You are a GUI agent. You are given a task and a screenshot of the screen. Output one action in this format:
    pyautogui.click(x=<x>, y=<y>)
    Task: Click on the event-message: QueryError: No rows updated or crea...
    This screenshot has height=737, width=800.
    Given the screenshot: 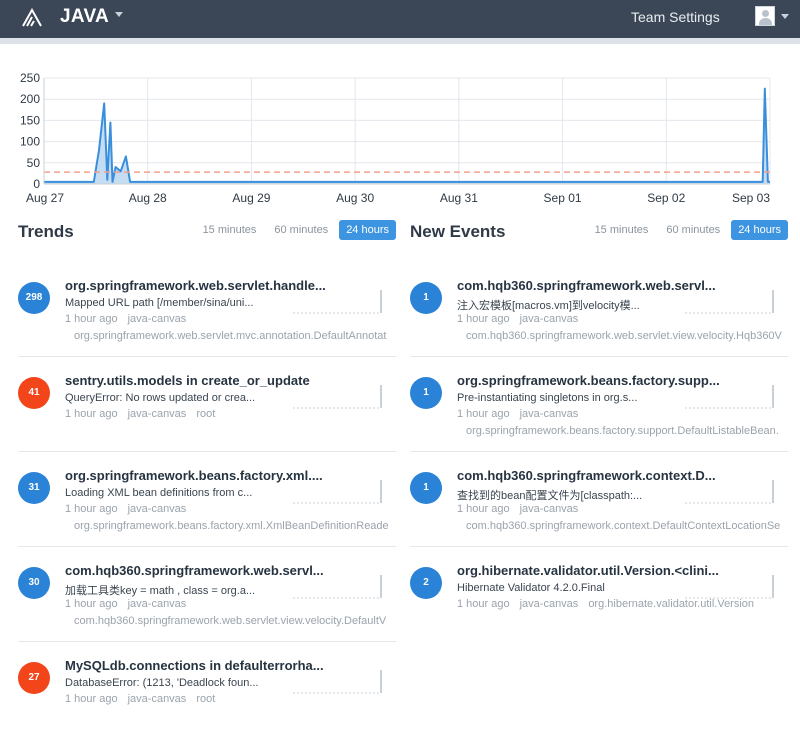 What is the action you would take?
    pyautogui.click(x=160, y=398)
    